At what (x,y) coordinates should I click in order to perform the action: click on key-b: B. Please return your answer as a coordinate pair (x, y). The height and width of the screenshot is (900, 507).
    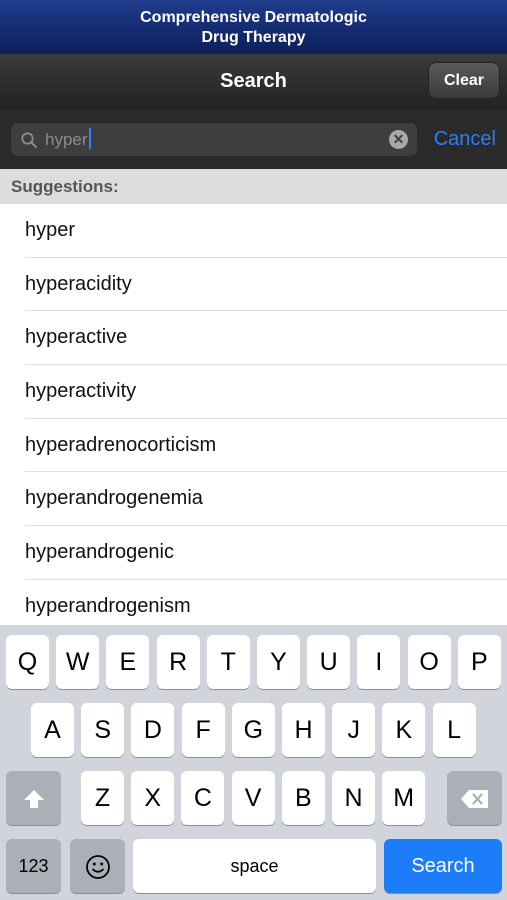
    Looking at the image, I should click on (303, 798).